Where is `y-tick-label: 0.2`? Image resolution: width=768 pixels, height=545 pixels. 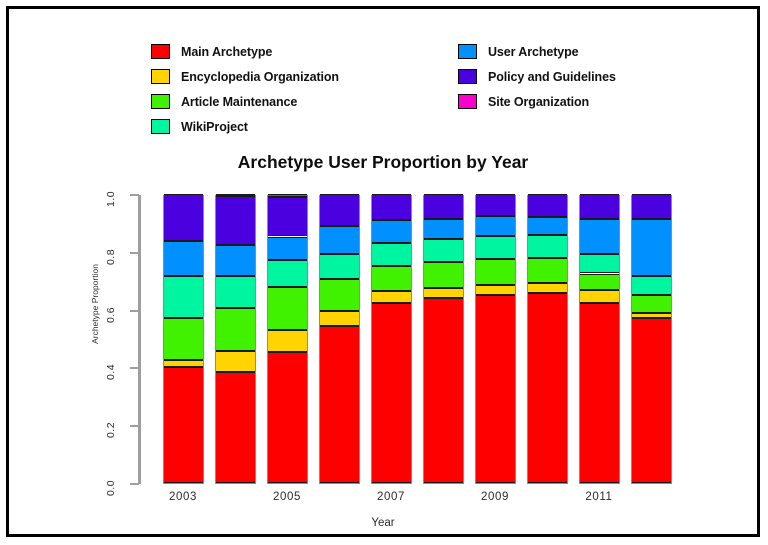 y-tick-label: 0.2 is located at coordinates (111, 429).